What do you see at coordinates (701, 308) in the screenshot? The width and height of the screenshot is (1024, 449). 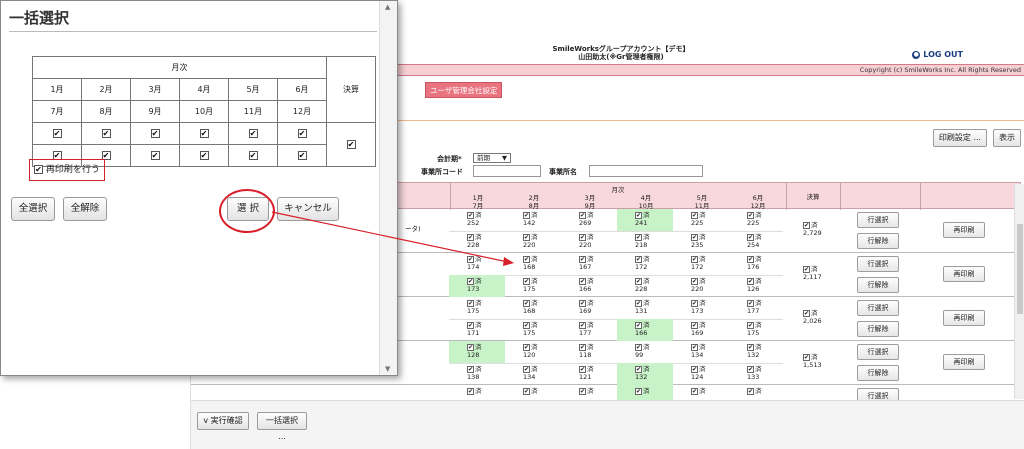 I see `month-cell: ✔ 済 173` at bounding box center [701, 308].